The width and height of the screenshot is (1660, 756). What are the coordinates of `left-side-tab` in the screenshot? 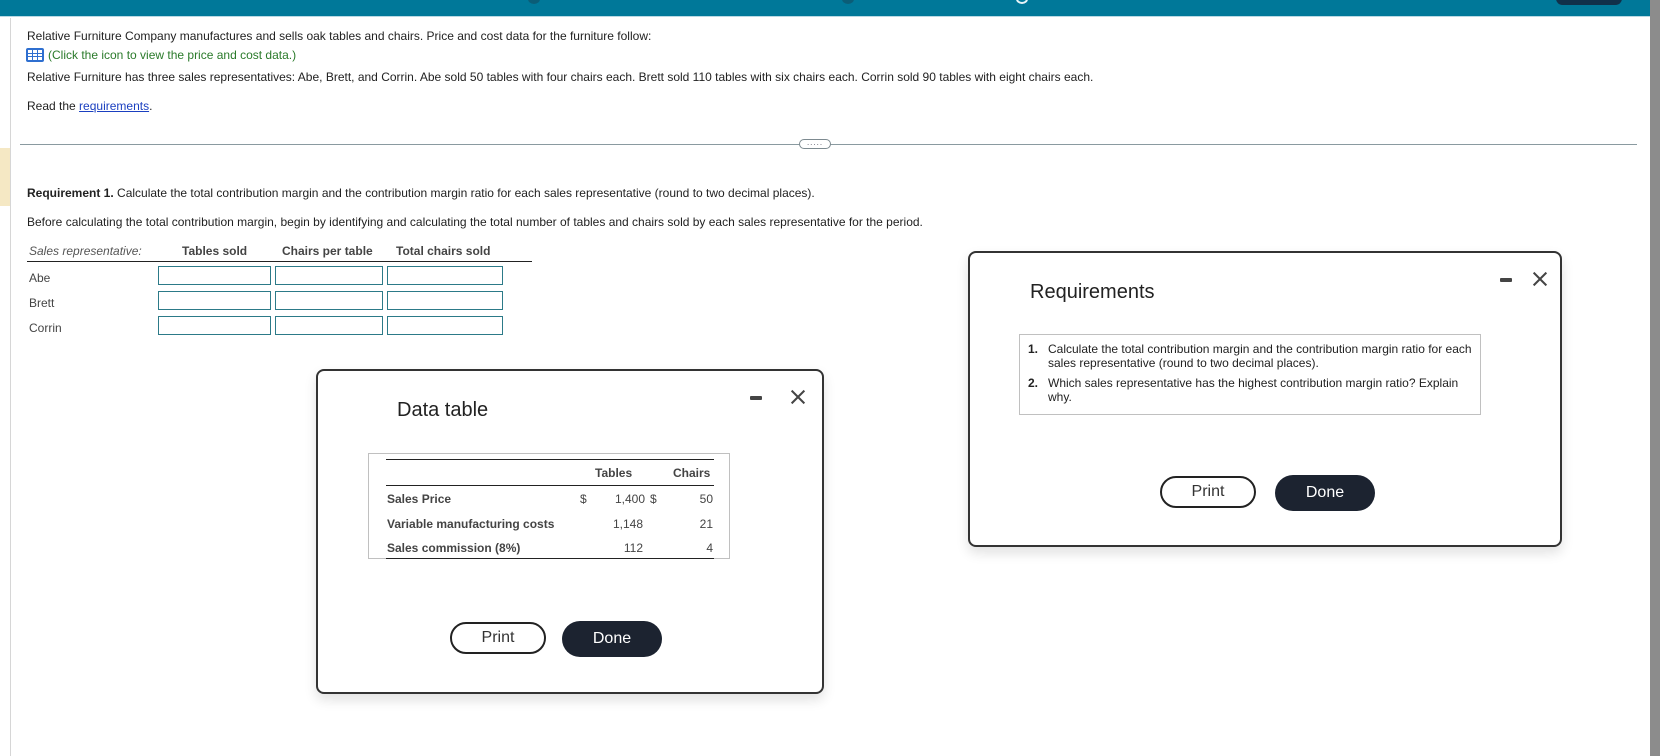 It's located at (5, 177).